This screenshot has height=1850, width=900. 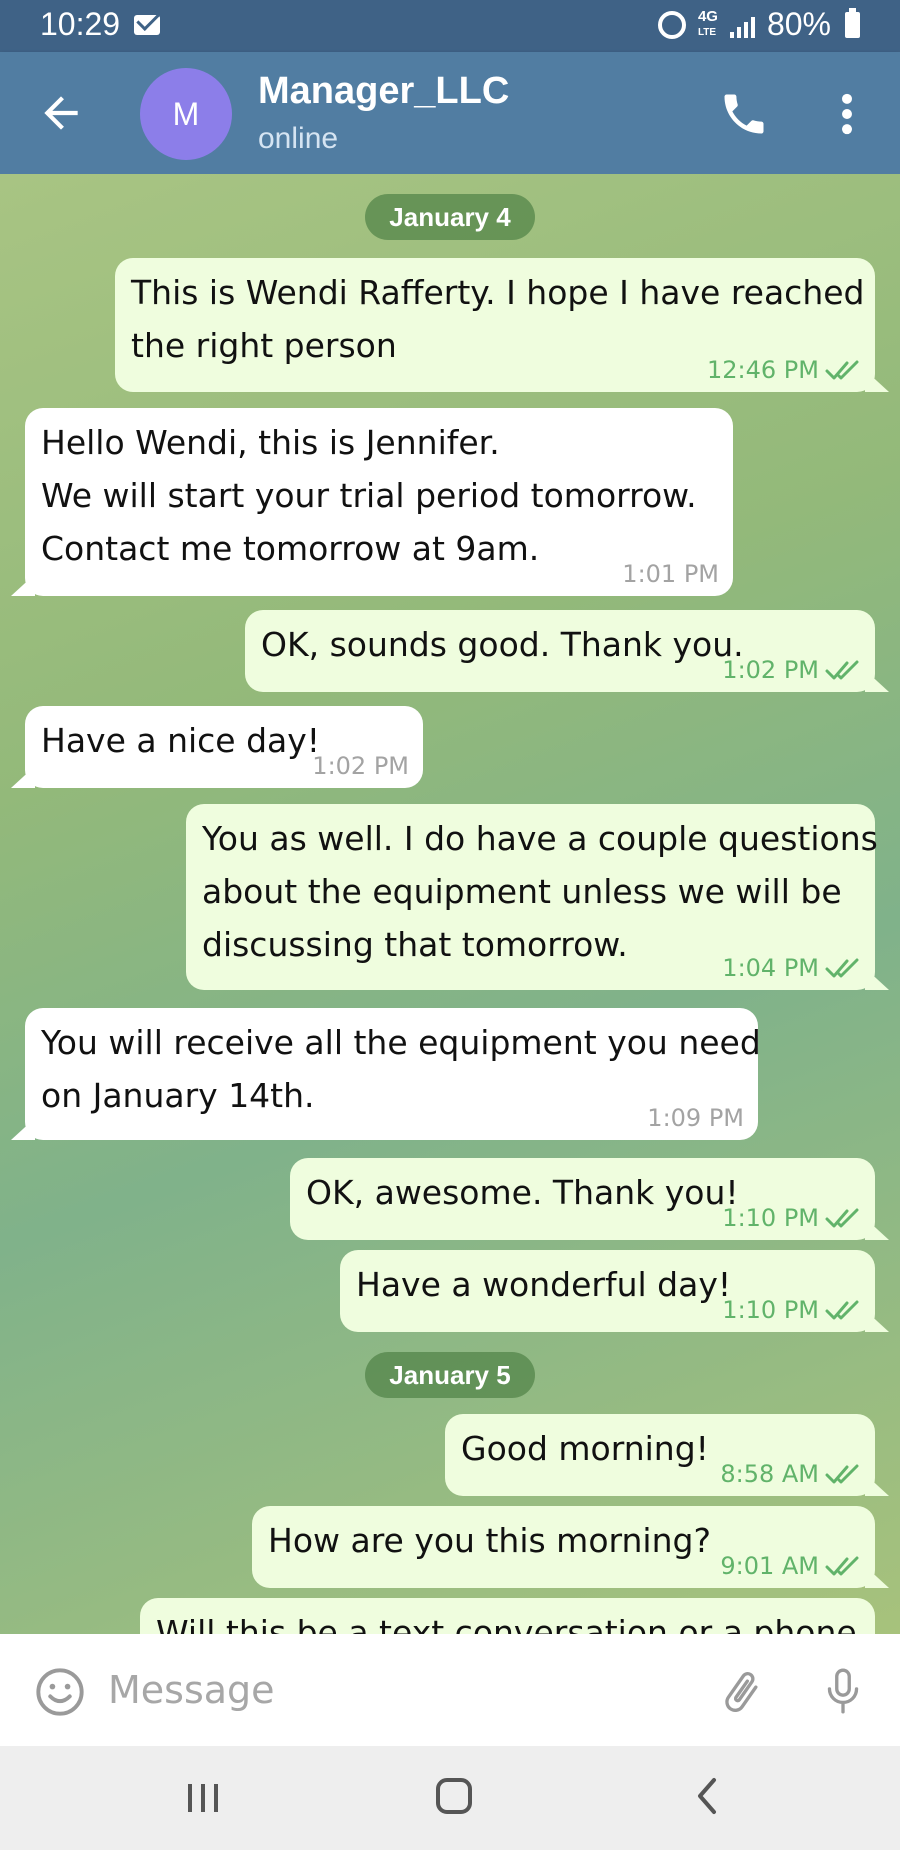 I want to click on message-meta: 1:01 PM, so click(x=670, y=574).